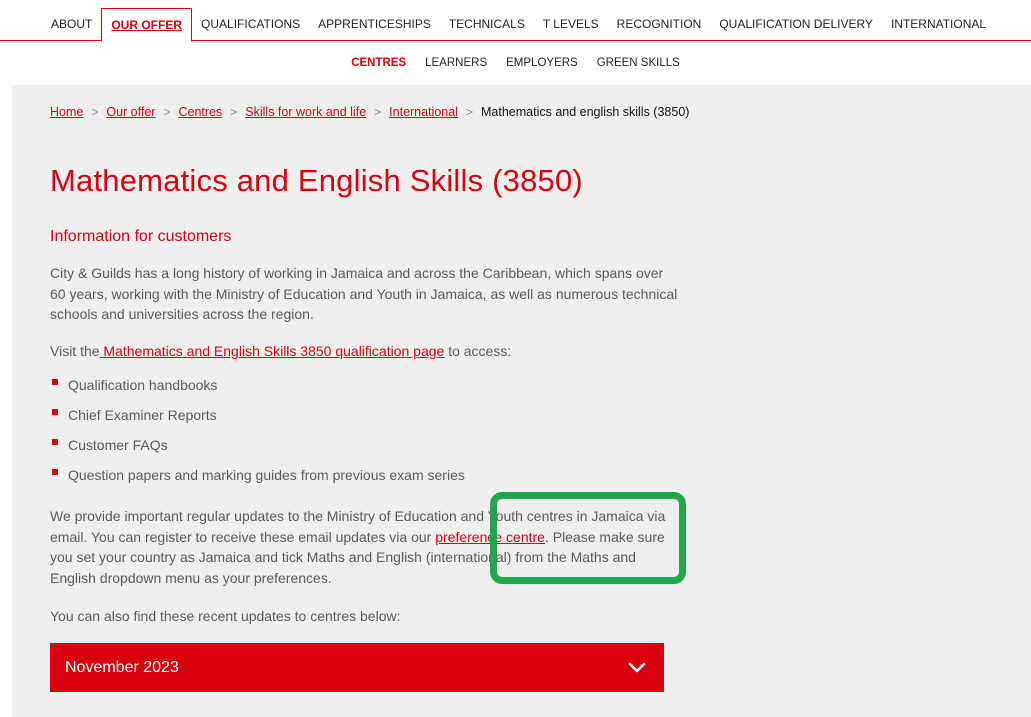 This screenshot has height=717, width=1031. Describe the element at coordinates (316, 180) in the screenshot. I see `page-title: Mathematics and English Skills (3850)` at that location.